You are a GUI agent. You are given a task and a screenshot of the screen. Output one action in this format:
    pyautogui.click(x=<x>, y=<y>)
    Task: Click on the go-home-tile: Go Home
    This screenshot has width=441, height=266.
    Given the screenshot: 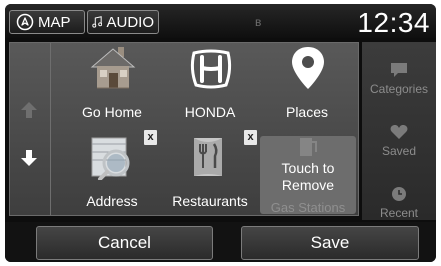 What is the action you would take?
    pyautogui.click(x=112, y=86)
    